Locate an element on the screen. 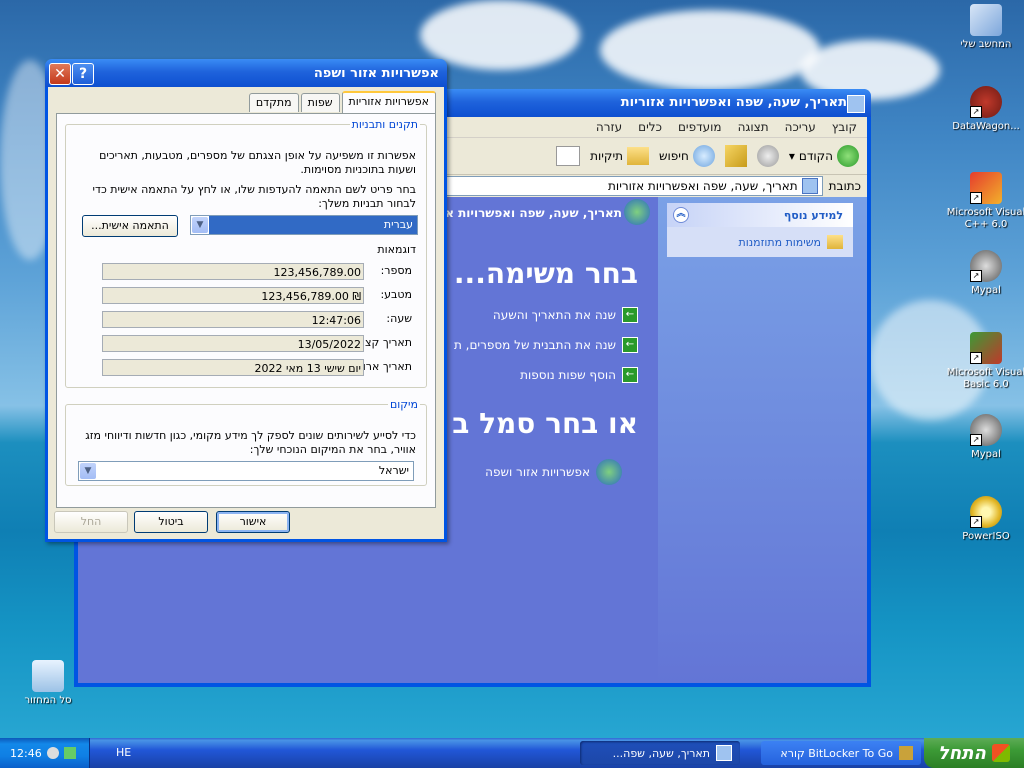  address-value: תאריך, שעה, שפה ואפשרויות אזוריות is located at coordinates (703, 186).